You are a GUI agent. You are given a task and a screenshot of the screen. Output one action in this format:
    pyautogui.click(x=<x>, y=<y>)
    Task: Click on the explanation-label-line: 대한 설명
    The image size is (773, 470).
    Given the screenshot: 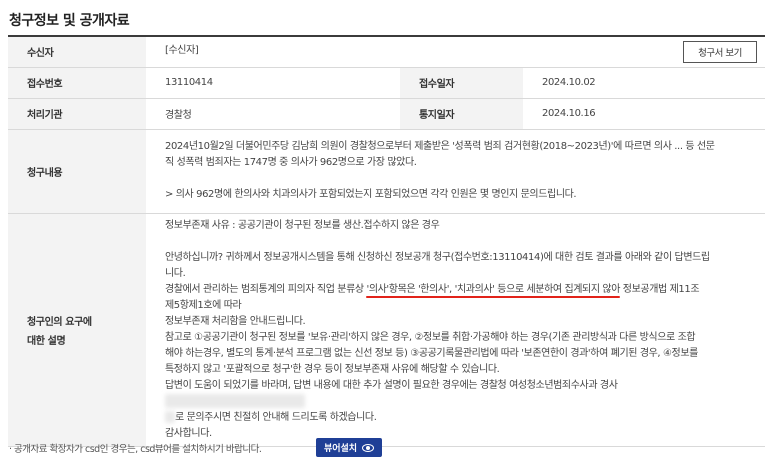 What is the action you would take?
    pyautogui.click(x=46, y=341)
    